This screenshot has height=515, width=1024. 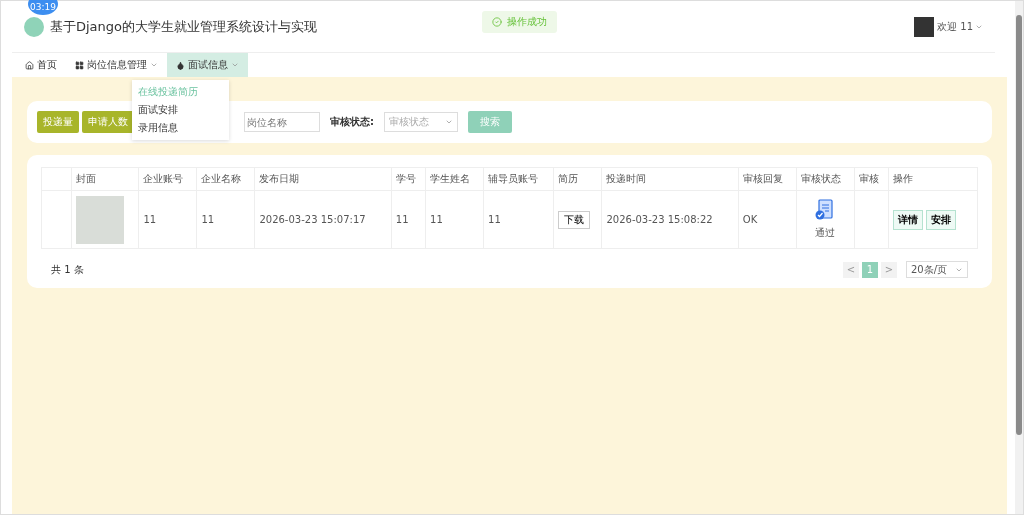 I want to click on table-cell: 2026-03-23 15:08:22, so click(x=670, y=219).